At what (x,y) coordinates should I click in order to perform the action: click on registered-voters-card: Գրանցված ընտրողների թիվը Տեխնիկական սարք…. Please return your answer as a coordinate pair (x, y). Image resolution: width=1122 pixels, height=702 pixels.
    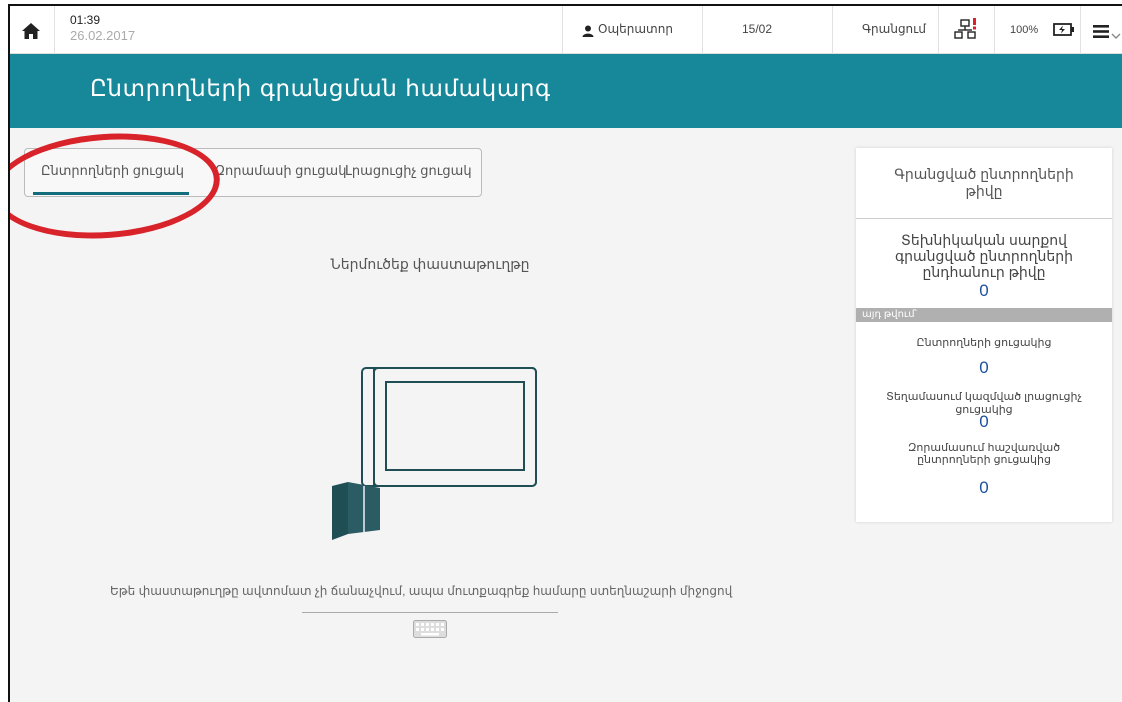
    Looking at the image, I should click on (984, 335).